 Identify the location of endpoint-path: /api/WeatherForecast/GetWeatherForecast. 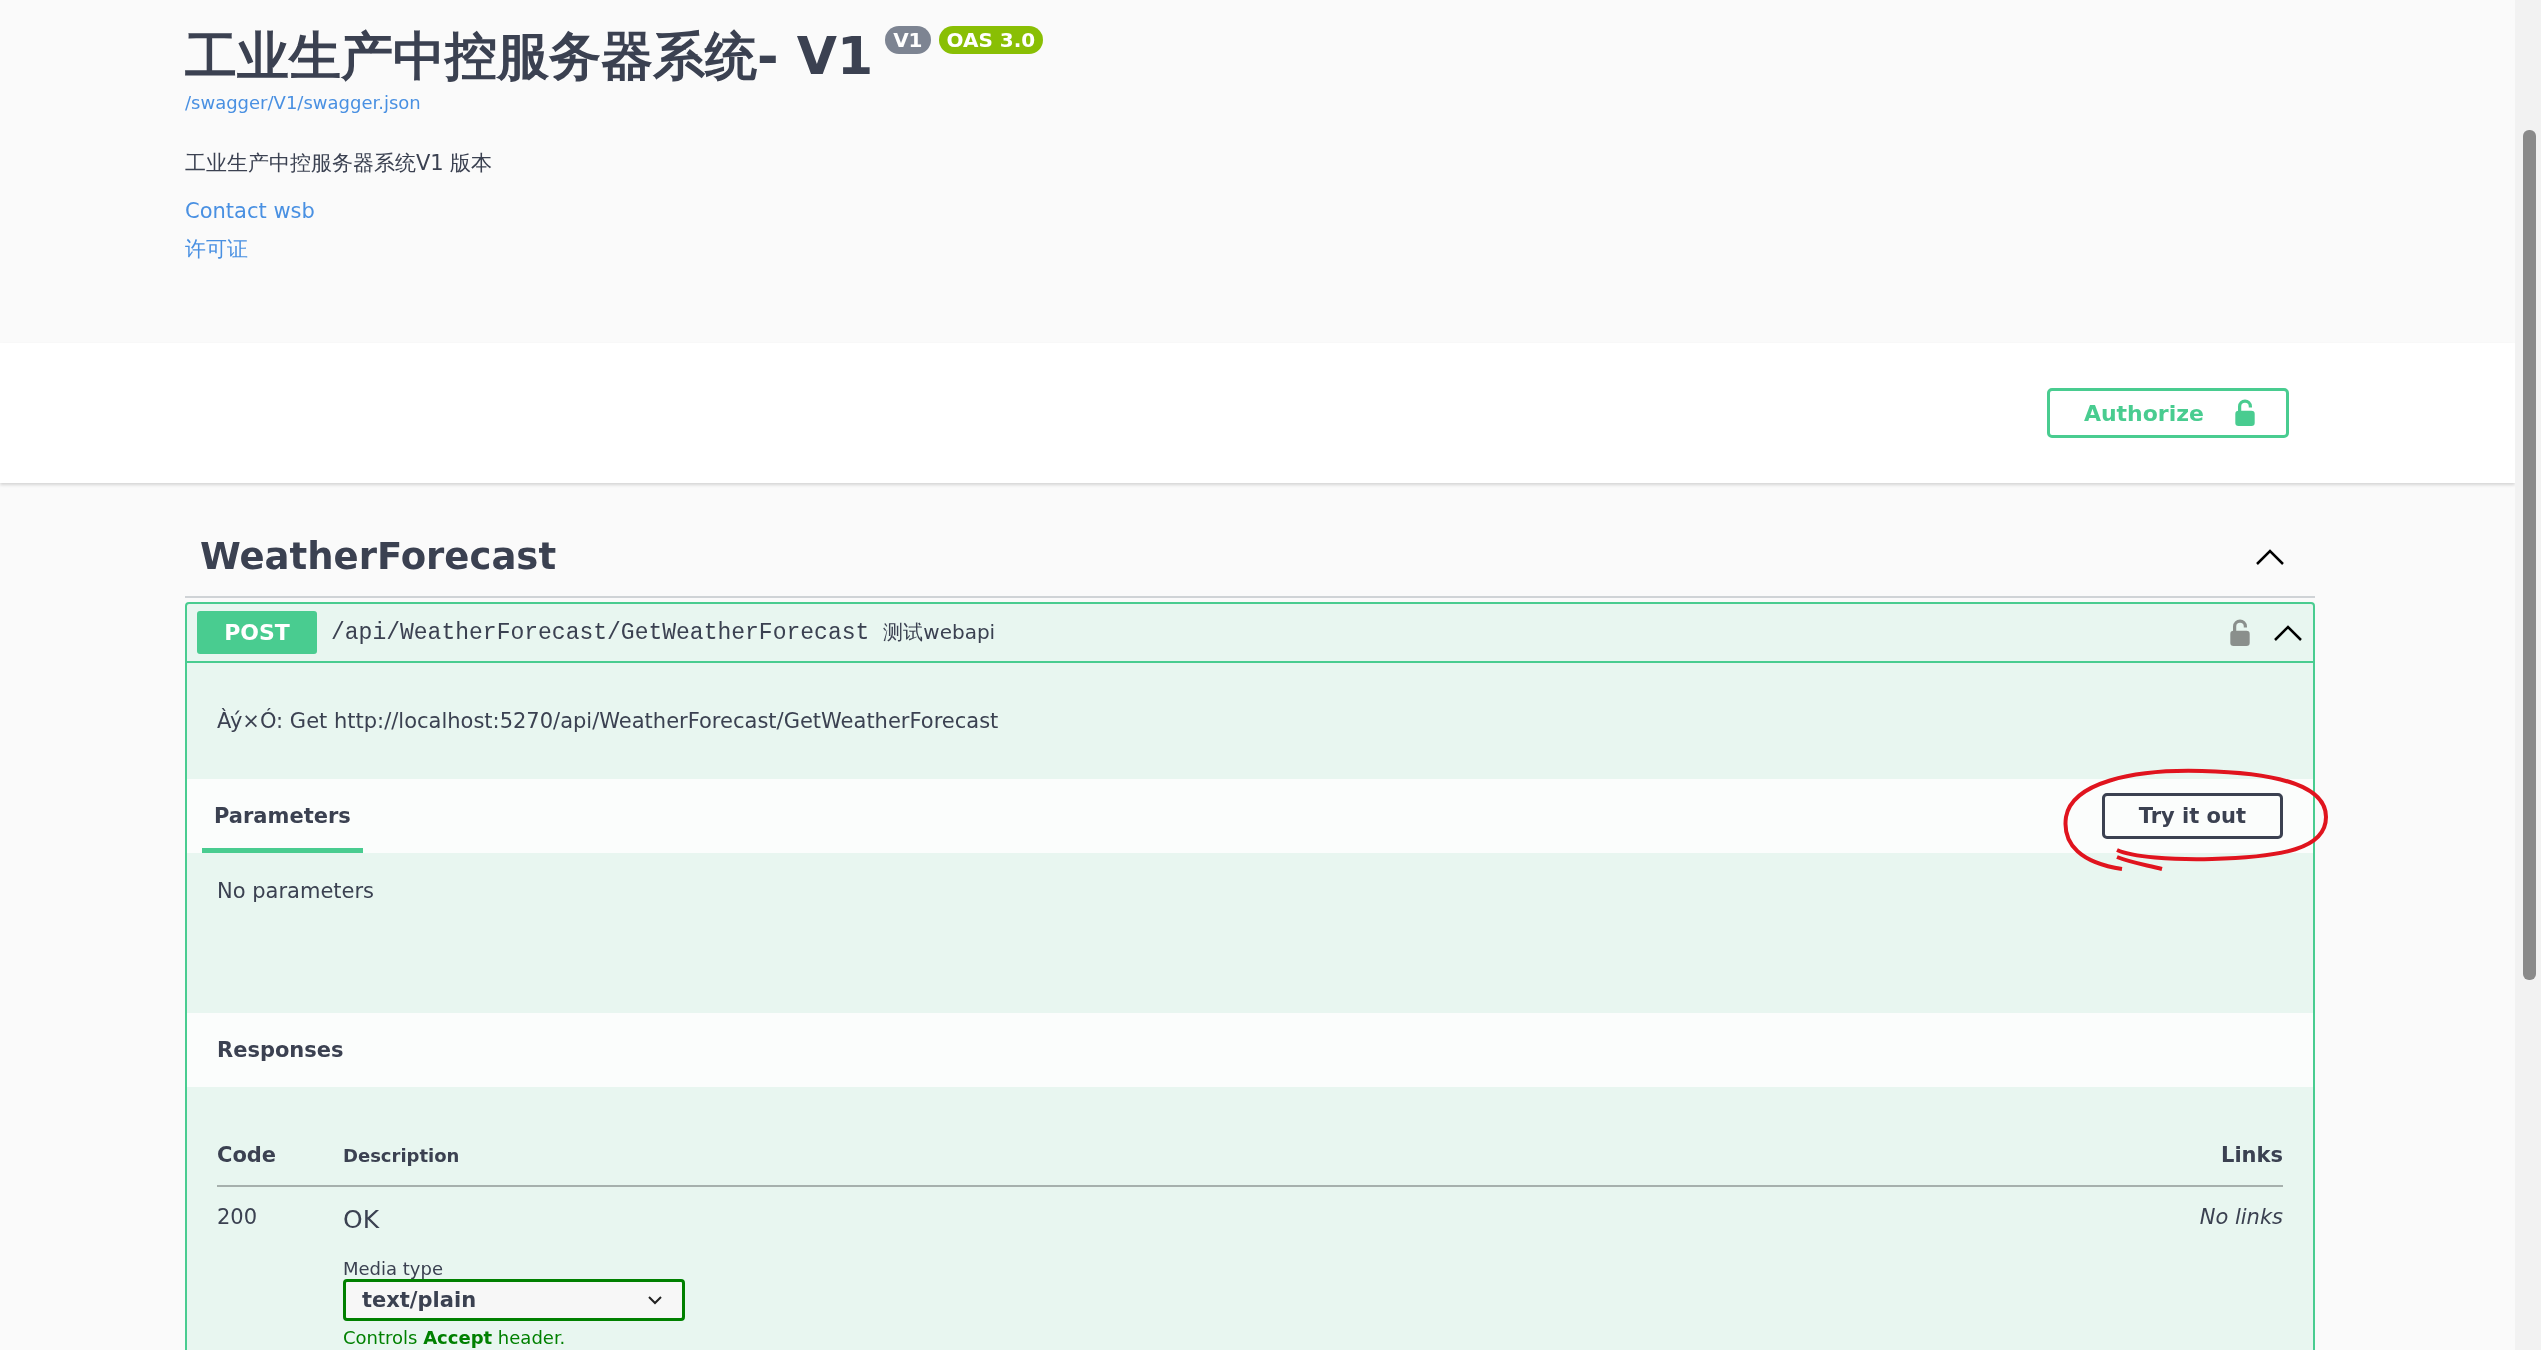
(600, 632).